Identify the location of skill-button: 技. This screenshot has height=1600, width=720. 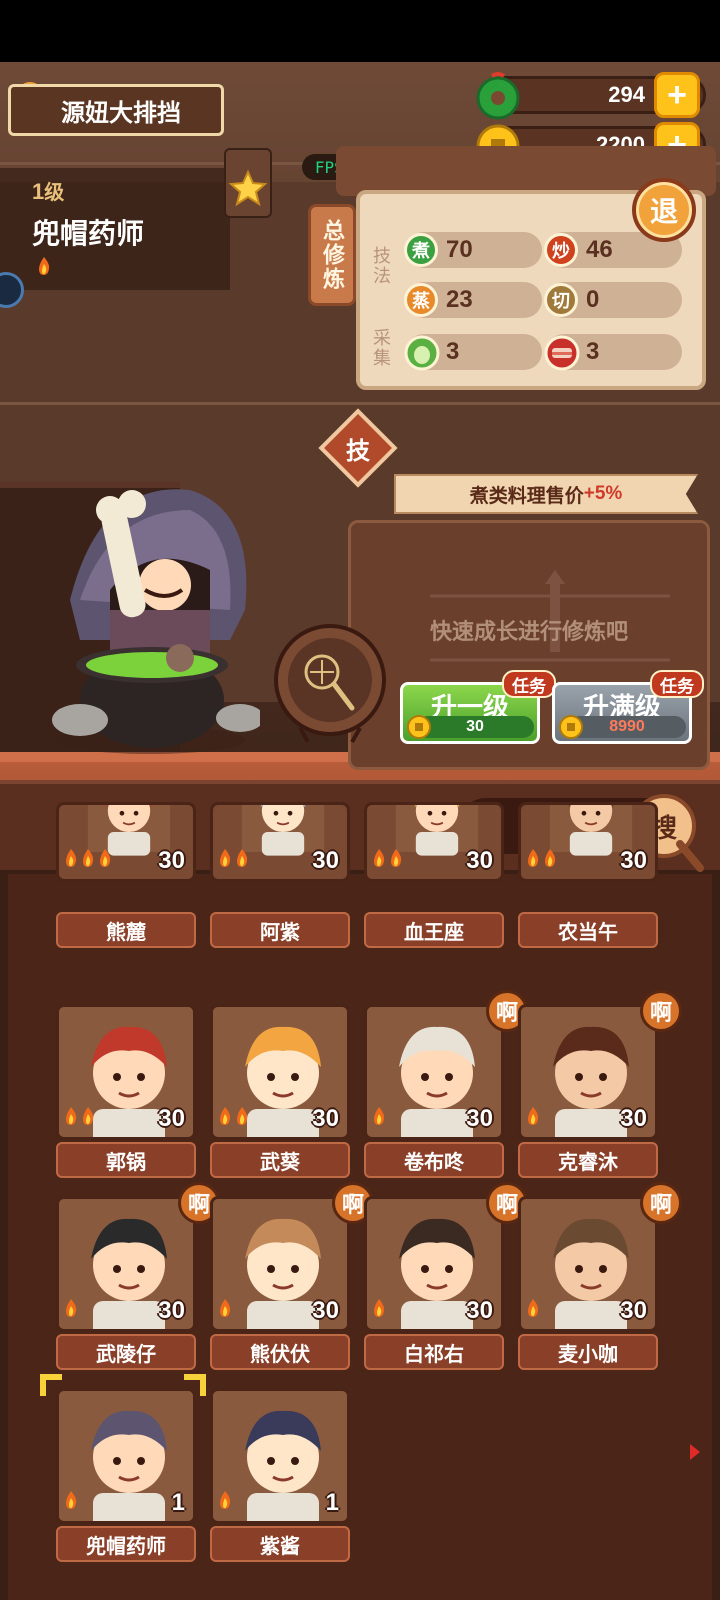
(358, 448).